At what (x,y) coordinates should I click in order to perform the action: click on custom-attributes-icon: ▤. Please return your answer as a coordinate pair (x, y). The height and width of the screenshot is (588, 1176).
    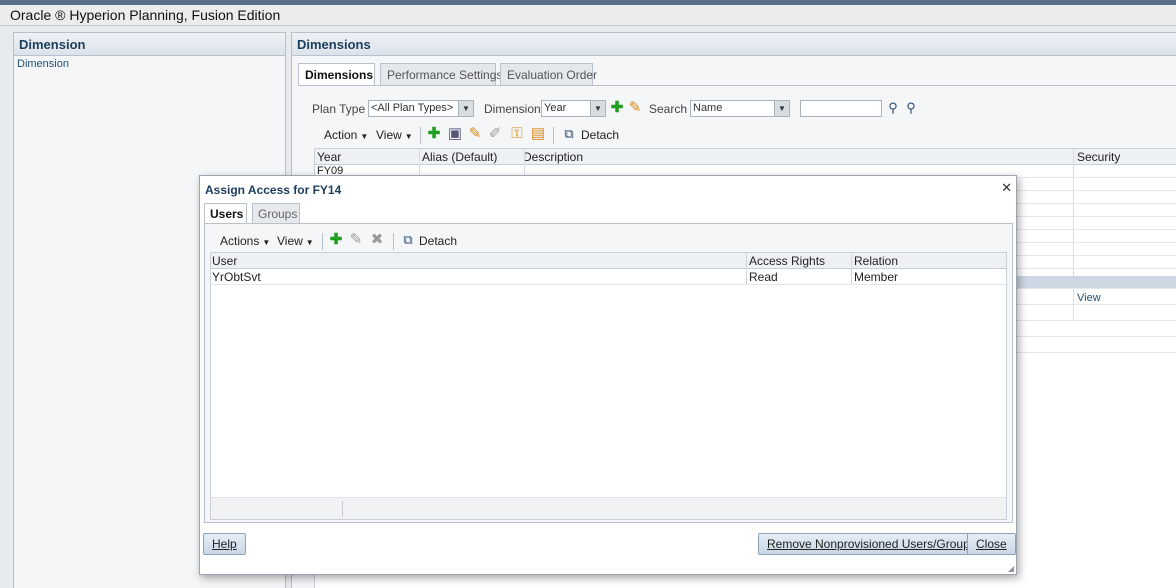
    Looking at the image, I should click on (538, 134).